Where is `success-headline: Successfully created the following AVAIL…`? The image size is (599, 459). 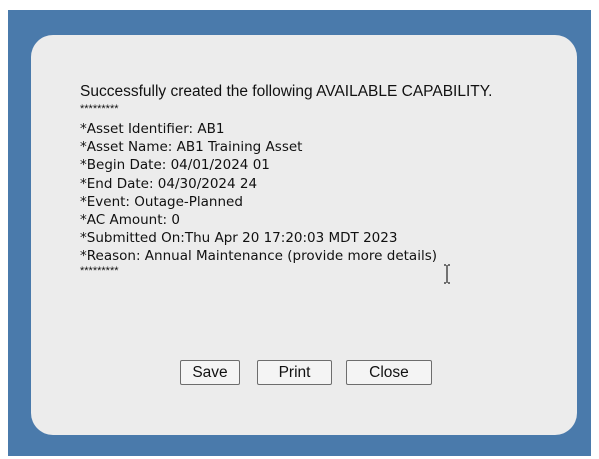 success-headline: Successfully created the following AVAIL… is located at coordinates (286, 91).